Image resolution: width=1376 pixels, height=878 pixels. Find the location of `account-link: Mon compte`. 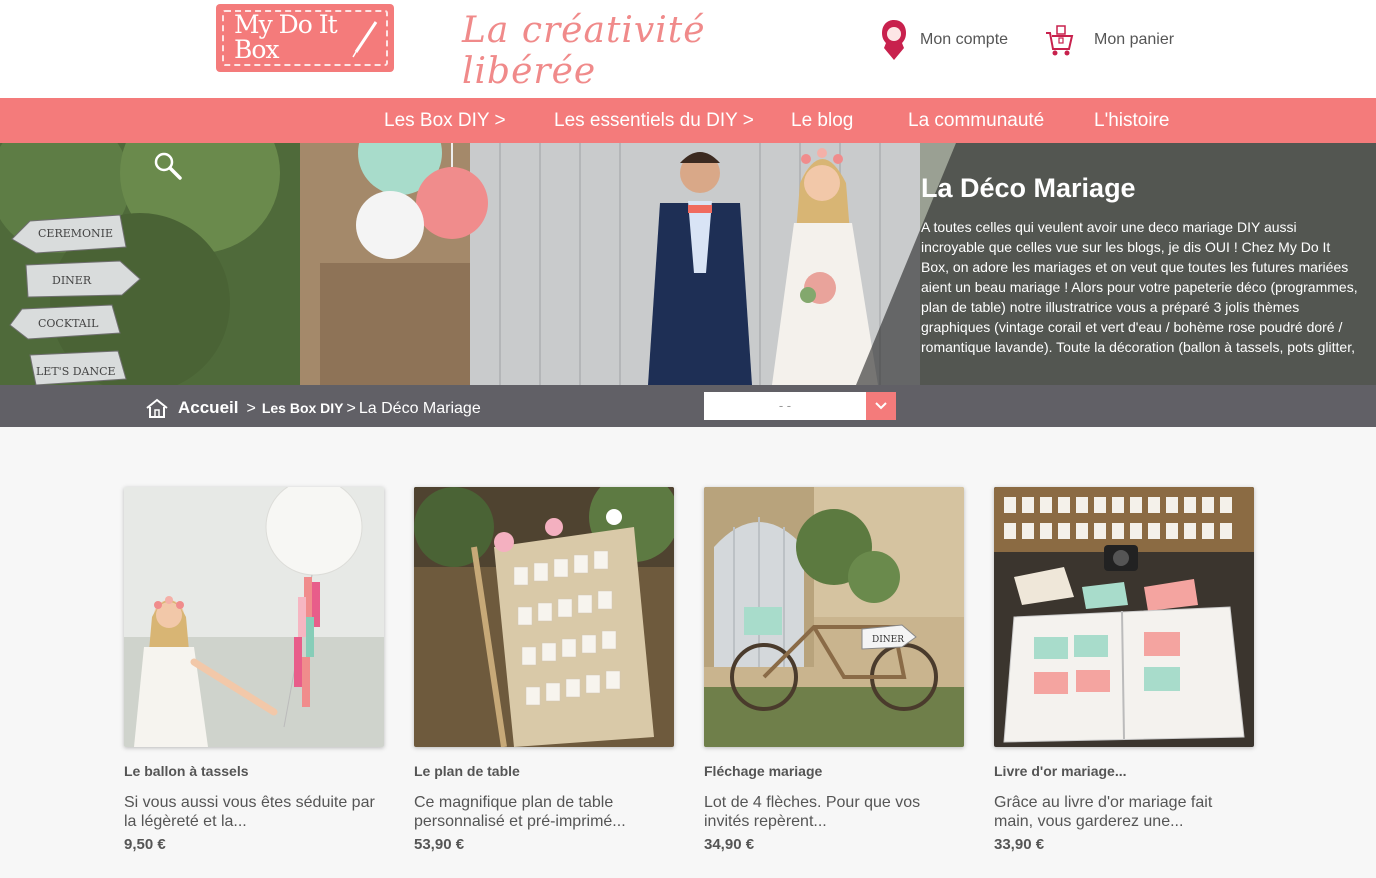

account-link: Mon compte is located at coordinates (943, 40).